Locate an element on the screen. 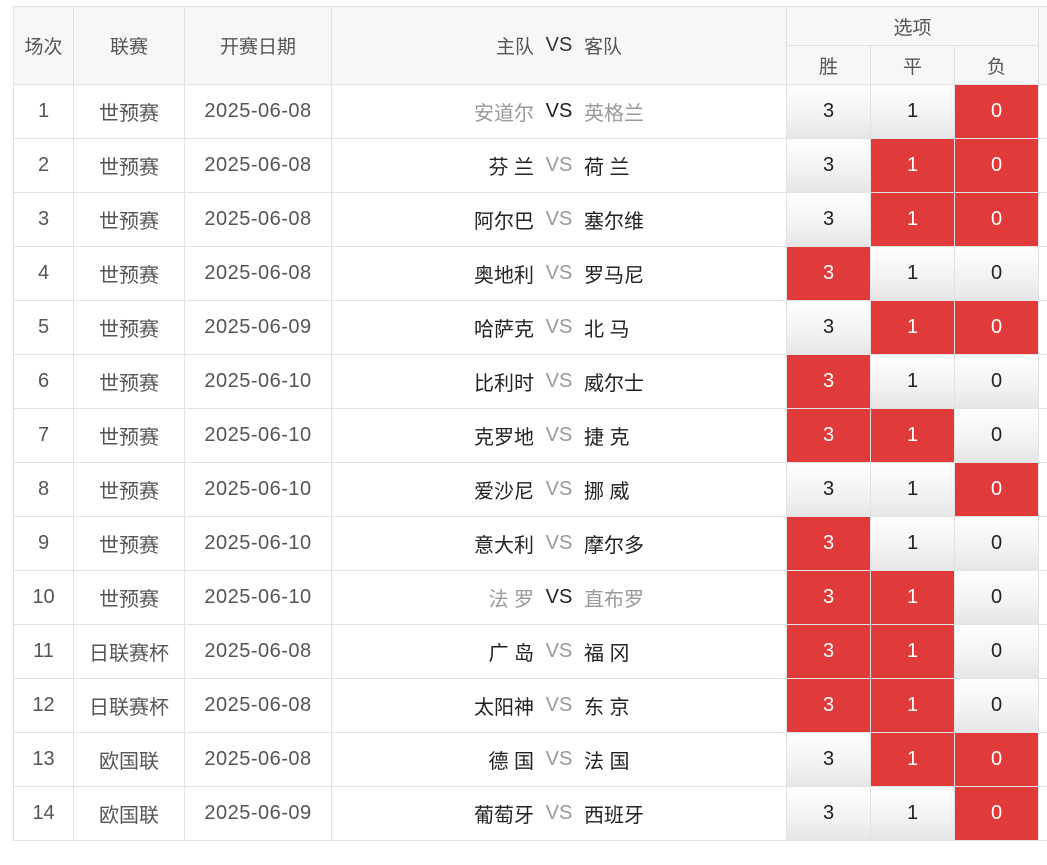 Image resolution: width=1047 pixels, height=865 pixels. match-cell: 德 国 VS 法 国 is located at coordinates (559, 759).